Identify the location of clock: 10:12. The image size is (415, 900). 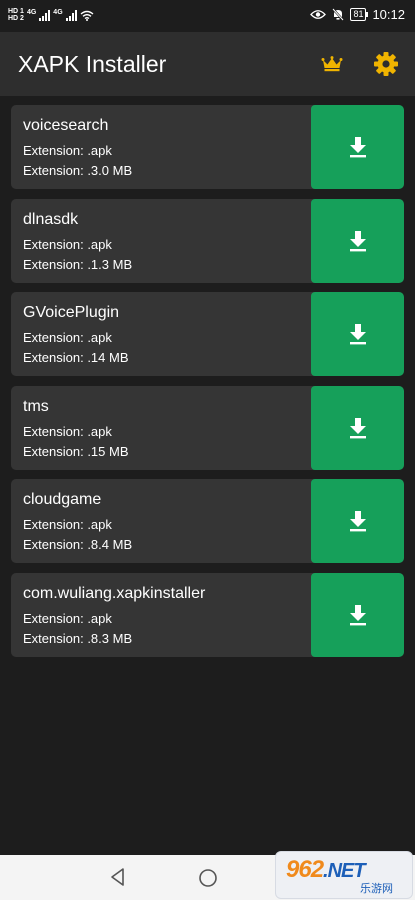
(388, 14).